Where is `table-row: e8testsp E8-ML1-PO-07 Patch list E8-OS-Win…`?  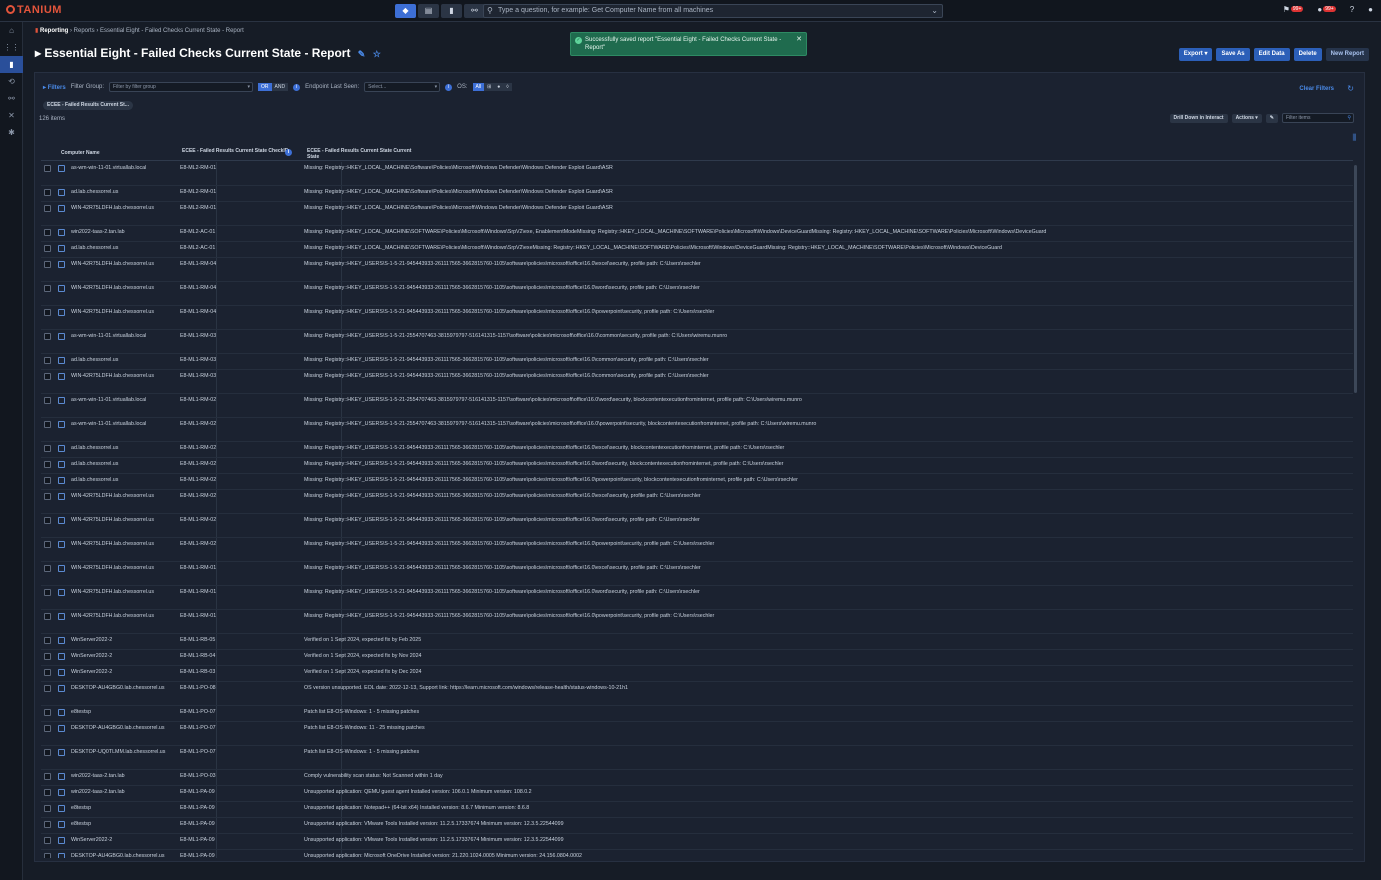
table-row: e8testsp E8-ML1-PO-07 Patch list E8-OS-Win… is located at coordinates (697, 714).